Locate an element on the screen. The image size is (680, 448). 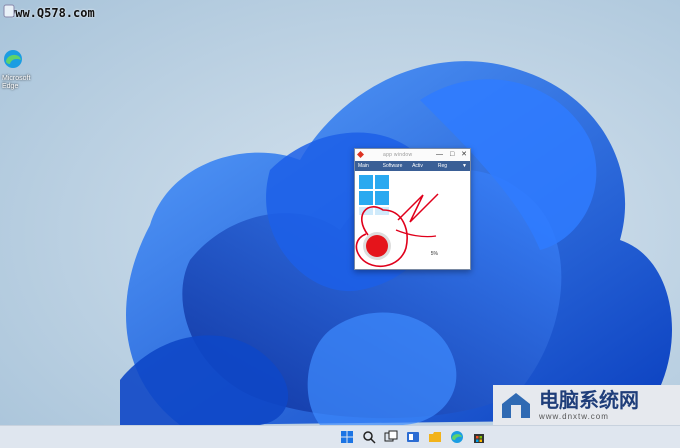
recycle-bin-icon is located at coordinates (9, 11).